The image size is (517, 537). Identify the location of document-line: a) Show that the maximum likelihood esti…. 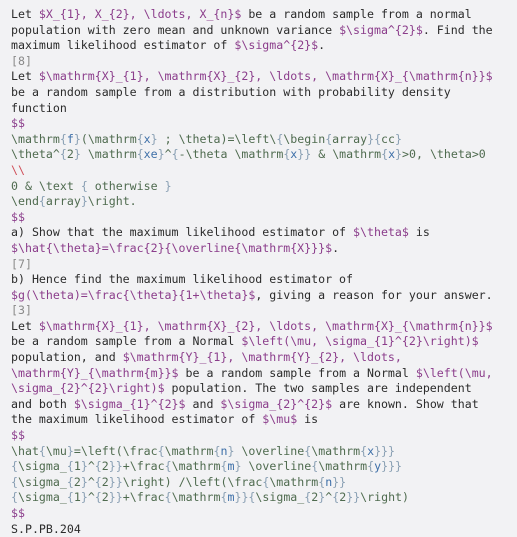
(264, 233).